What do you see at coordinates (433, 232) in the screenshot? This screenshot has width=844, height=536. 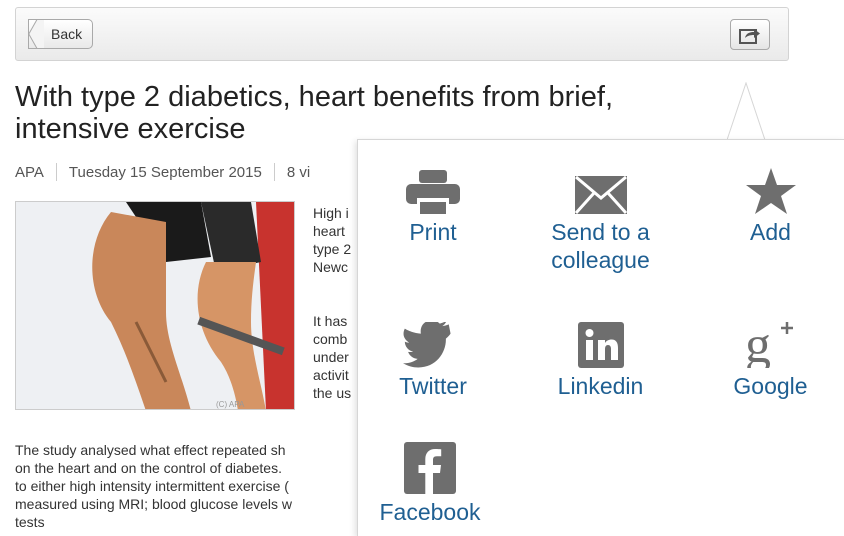 I see `share-print-label: Print` at bounding box center [433, 232].